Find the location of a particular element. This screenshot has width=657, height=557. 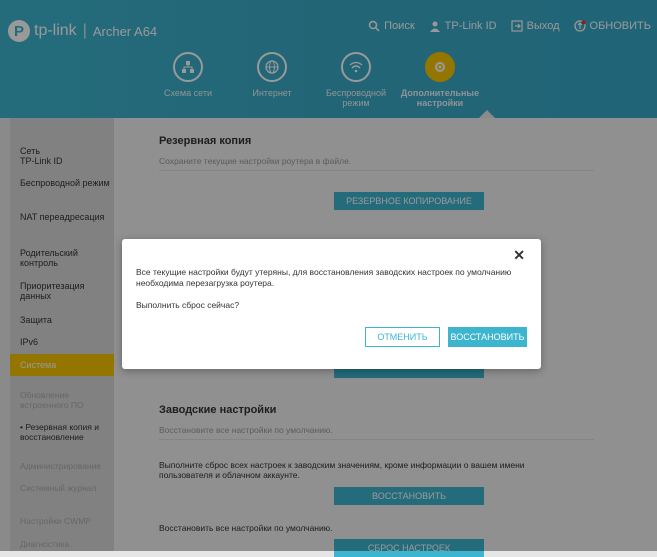

close-icon: ✕ is located at coordinates (519, 255).